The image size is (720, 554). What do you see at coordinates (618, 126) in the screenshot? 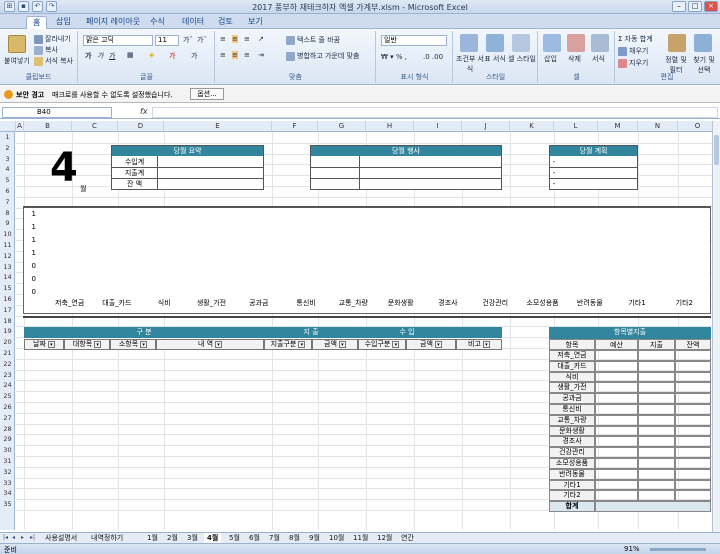
I see `column-header-m: M` at bounding box center [618, 126].